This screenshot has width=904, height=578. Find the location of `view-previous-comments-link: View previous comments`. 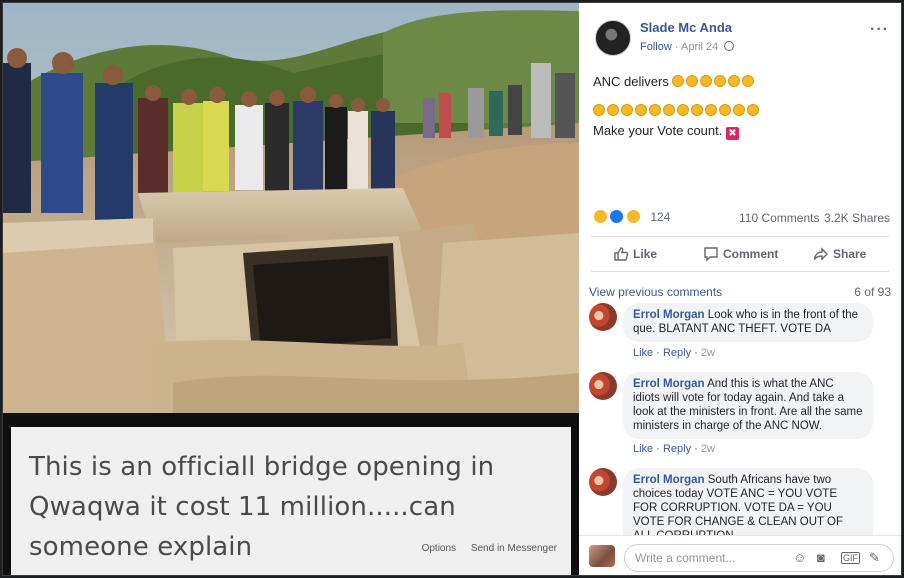

view-previous-comments-link: View previous comments is located at coordinates (655, 292).